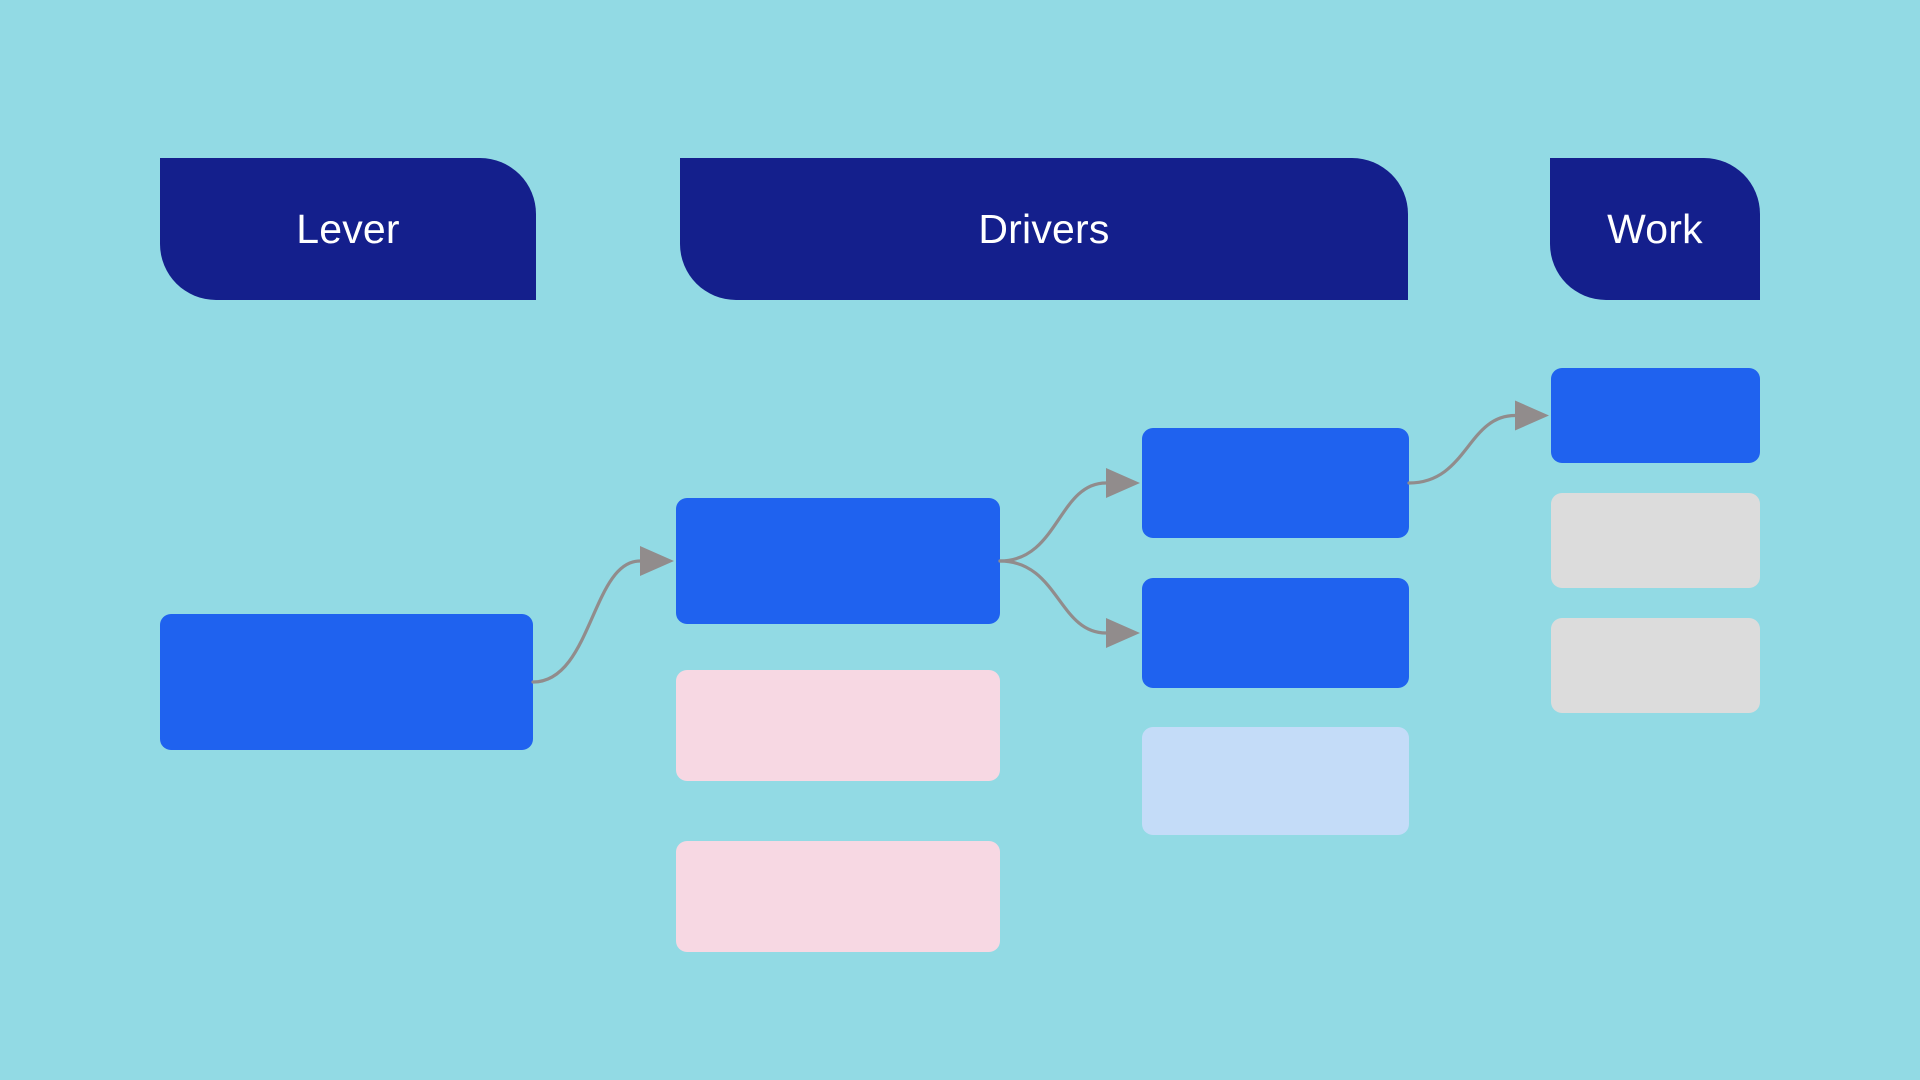 The image size is (1920, 1080). What do you see at coordinates (1532, 415) in the screenshot?
I see `conn-driver4-to-work1-arrowhead-icon` at bounding box center [1532, 415].